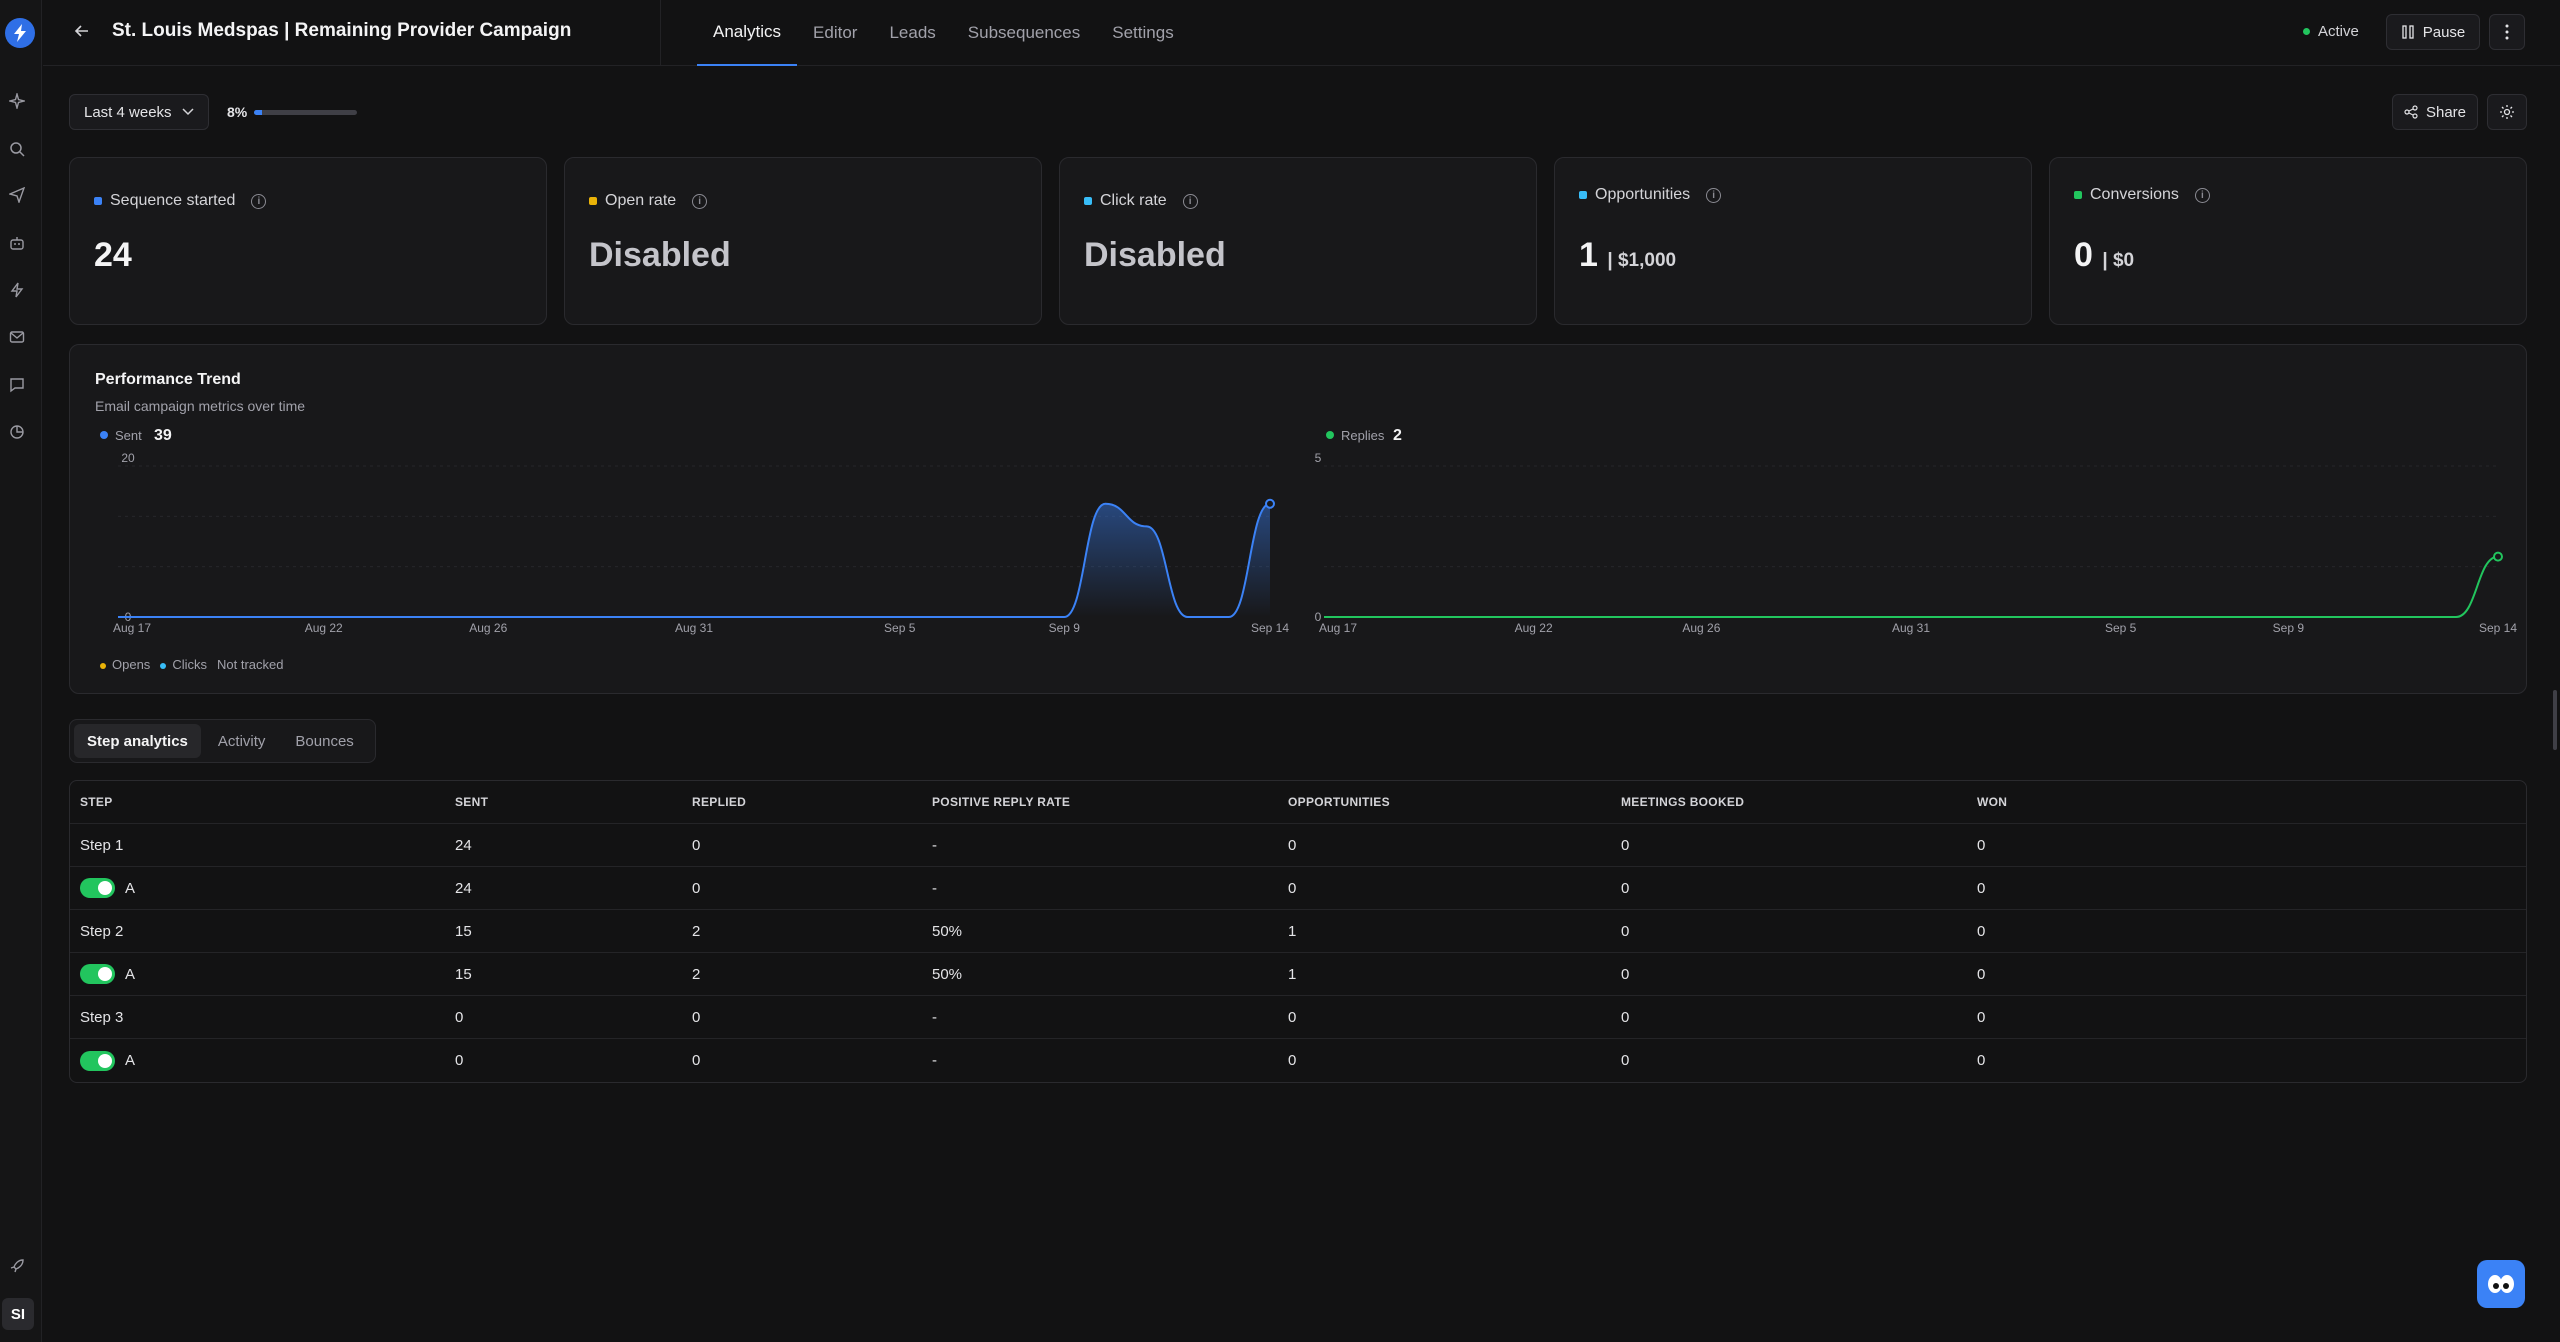  What do you see at coordinates (84, 33) in the screenshot?
I see `back-arrow-icon` at bounding box center [84, 33].